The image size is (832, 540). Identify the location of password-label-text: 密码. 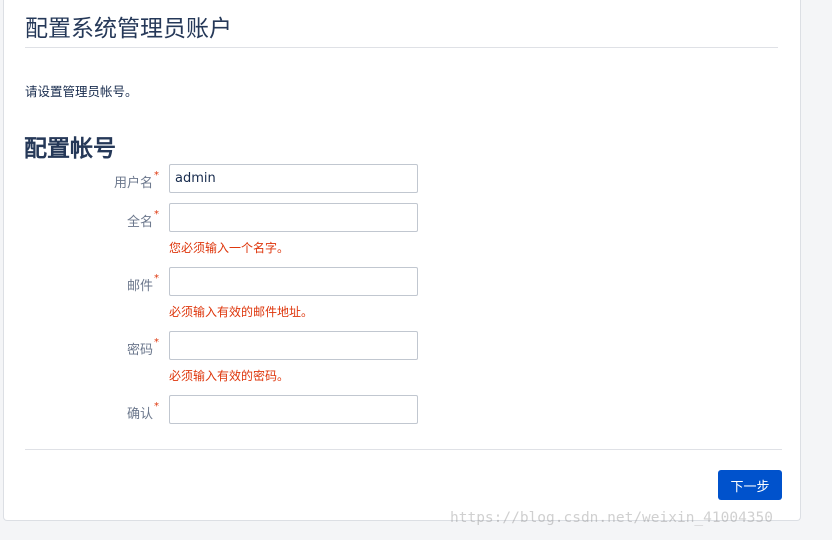
(139, 350).